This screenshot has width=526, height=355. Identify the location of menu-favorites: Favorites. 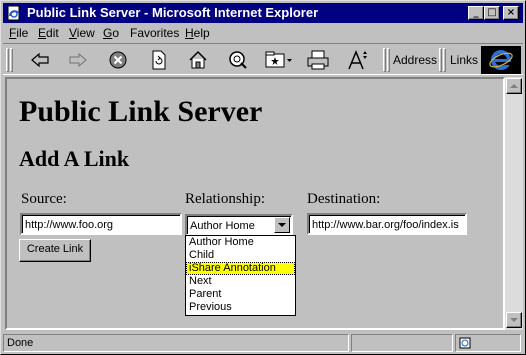
(154, 33).